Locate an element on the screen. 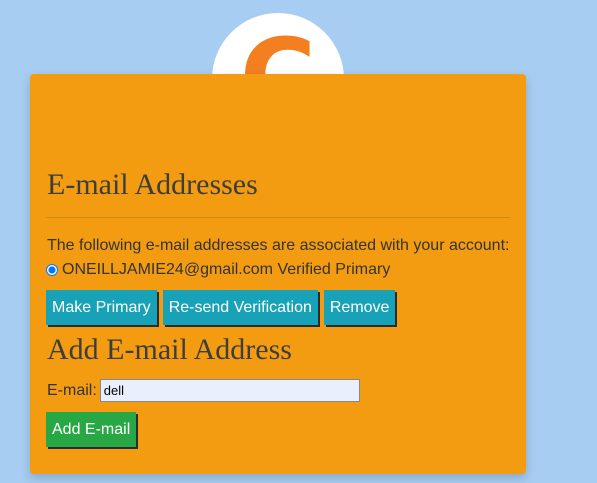 The image size is (597, 483). divider is located at coordinates (278, 217).